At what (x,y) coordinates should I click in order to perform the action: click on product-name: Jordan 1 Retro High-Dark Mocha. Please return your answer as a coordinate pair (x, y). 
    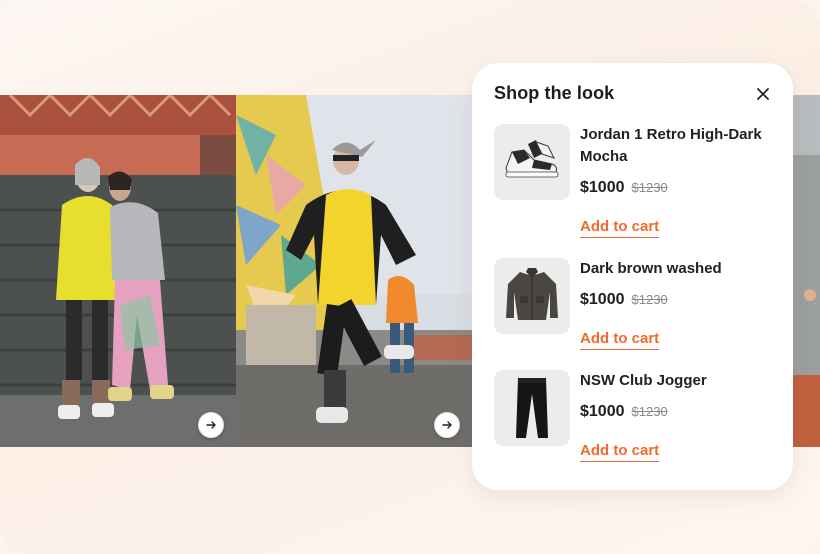
    Looking at the image, I should click on (678, 146).